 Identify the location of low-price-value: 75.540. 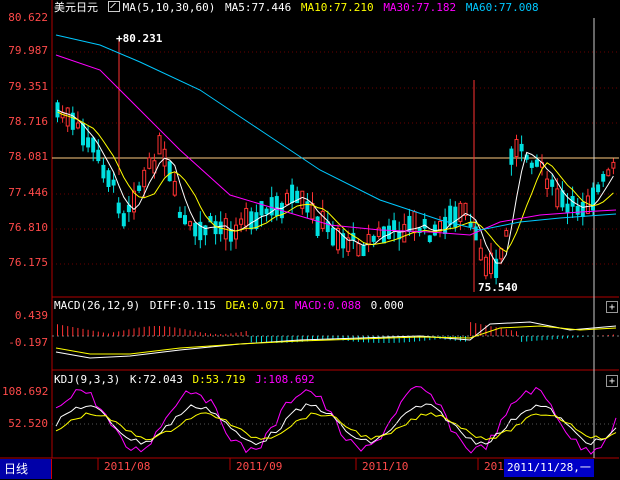
(498, 287).